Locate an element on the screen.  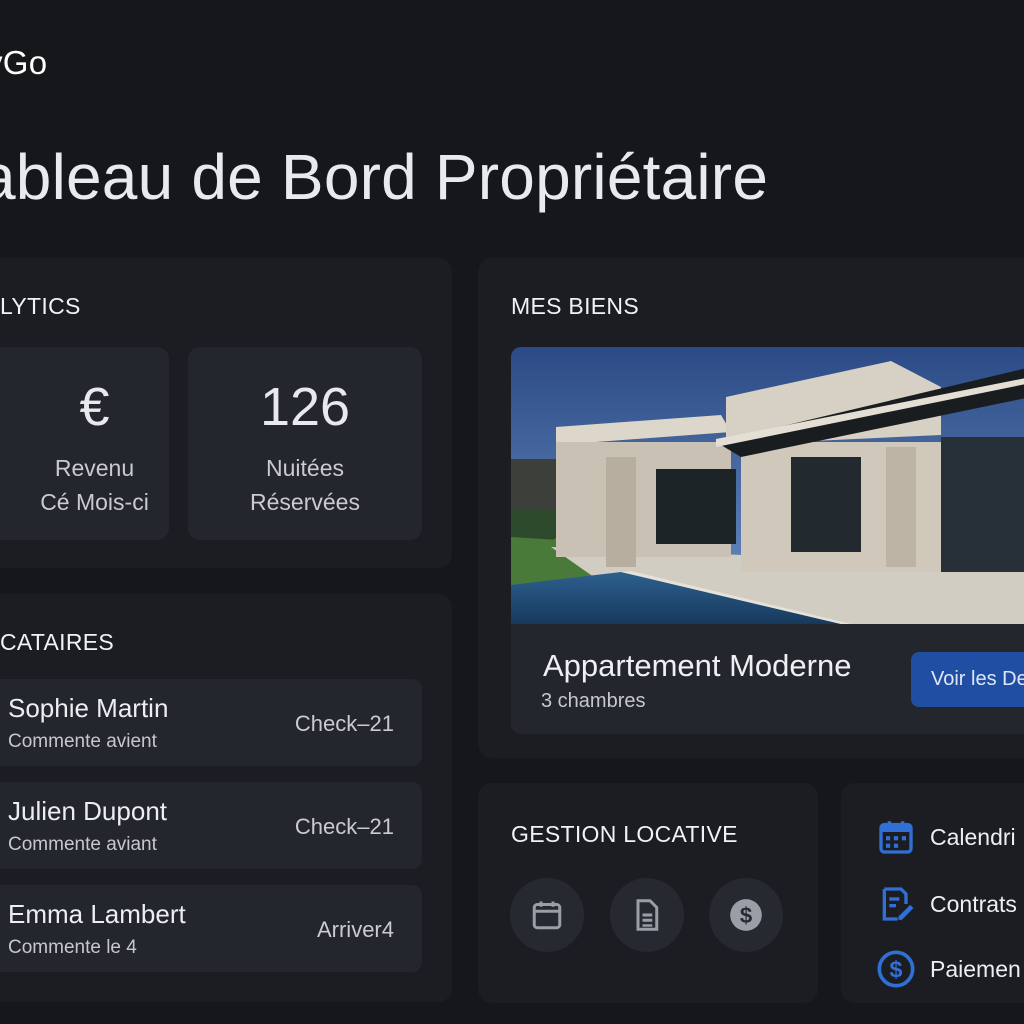
nights-label-line1: Nuitées is located at coordinates (305, 468).